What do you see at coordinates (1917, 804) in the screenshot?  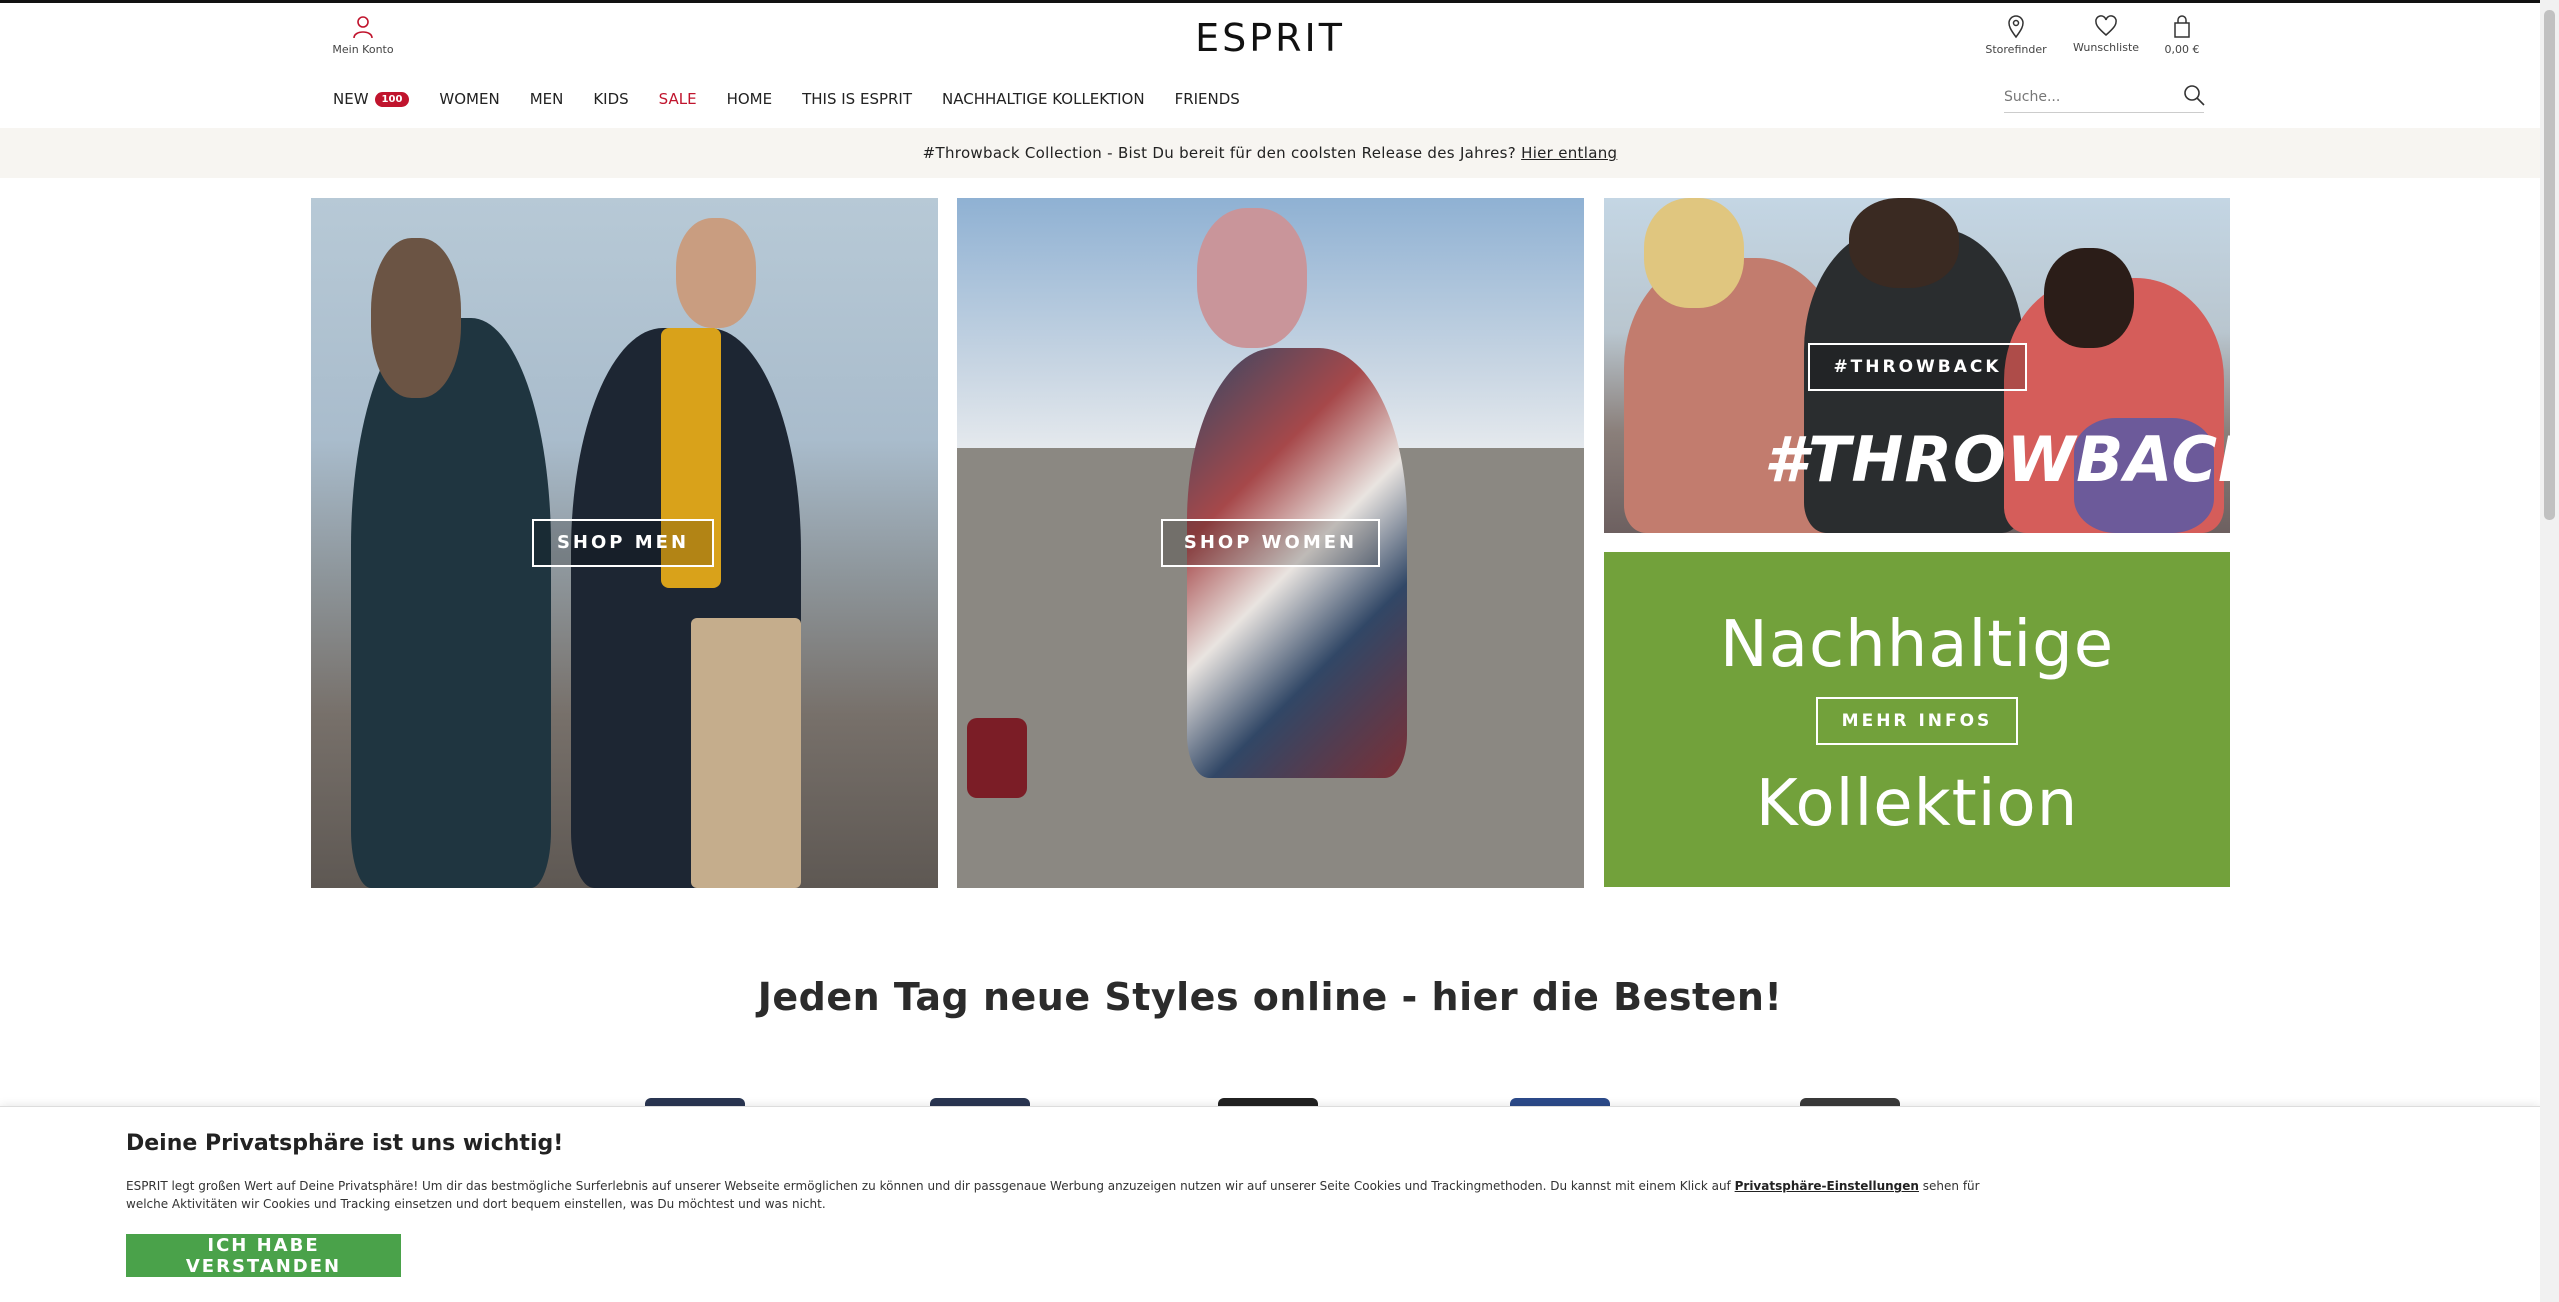 I see `sustainable-heading-bottom: Kollektion` at bounding box center [1917, 804].